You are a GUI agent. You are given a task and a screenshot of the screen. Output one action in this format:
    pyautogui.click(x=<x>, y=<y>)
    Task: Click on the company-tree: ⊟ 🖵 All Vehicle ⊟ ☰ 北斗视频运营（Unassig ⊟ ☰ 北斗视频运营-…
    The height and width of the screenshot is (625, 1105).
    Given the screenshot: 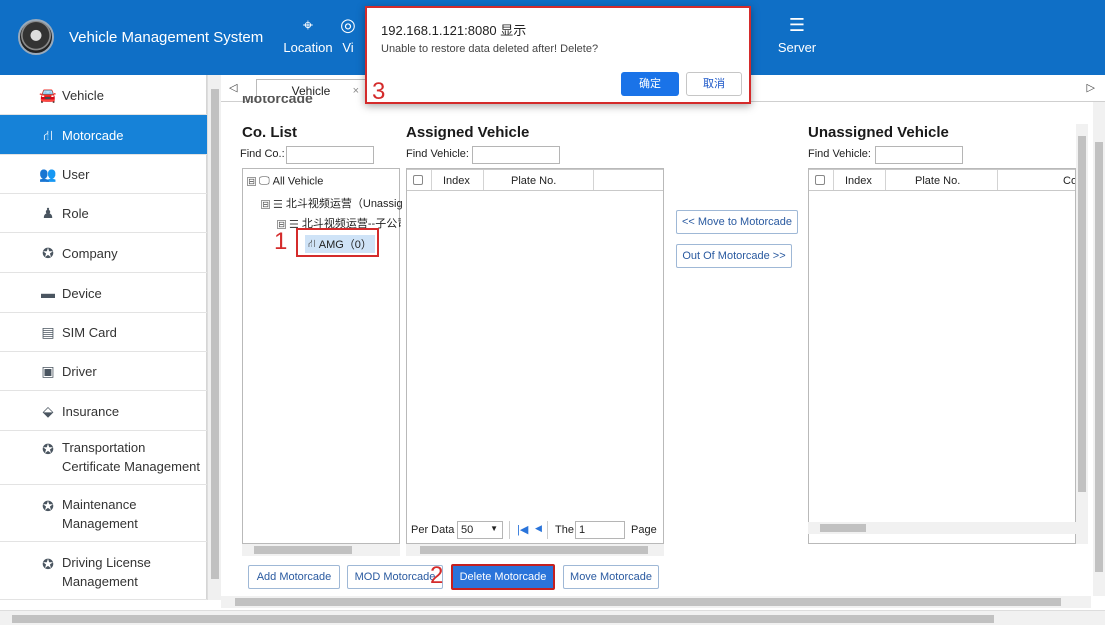 What is the action you would take?
    pyautogui.click(x=322, y=356)
    